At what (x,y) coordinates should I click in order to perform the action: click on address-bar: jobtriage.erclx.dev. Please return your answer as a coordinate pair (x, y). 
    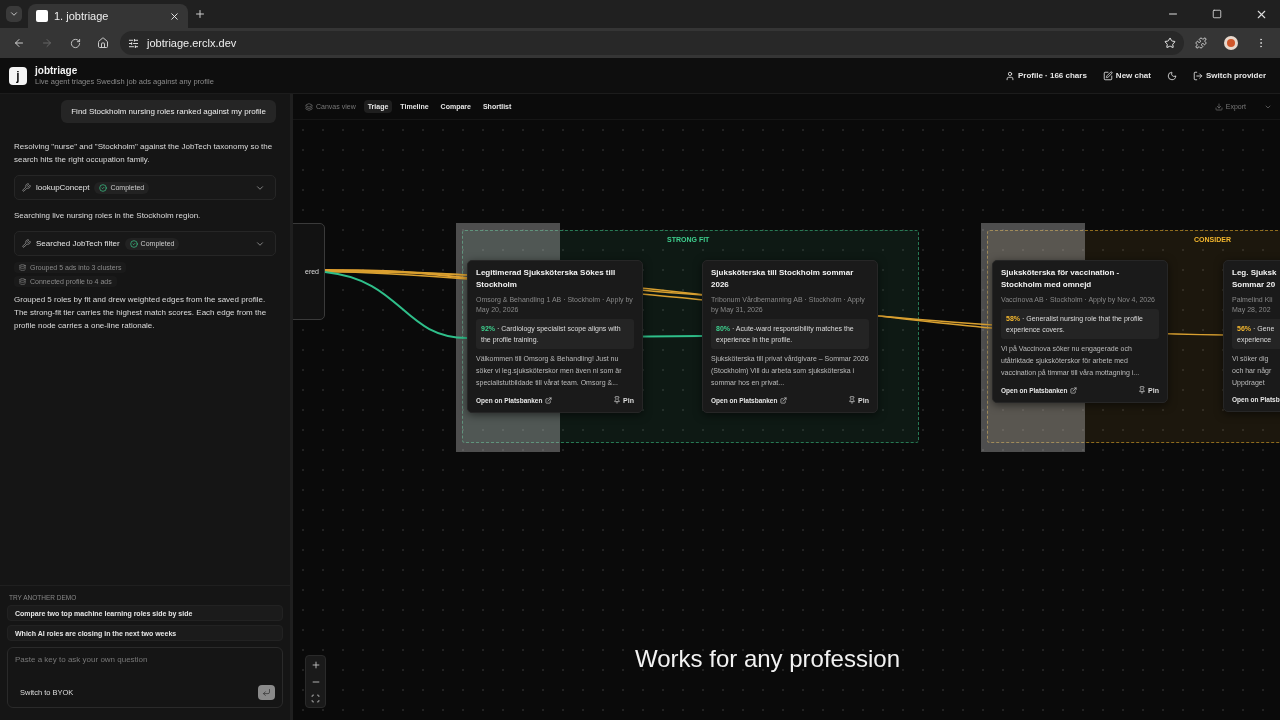
    Looking at the image, I should click on (652, 43).